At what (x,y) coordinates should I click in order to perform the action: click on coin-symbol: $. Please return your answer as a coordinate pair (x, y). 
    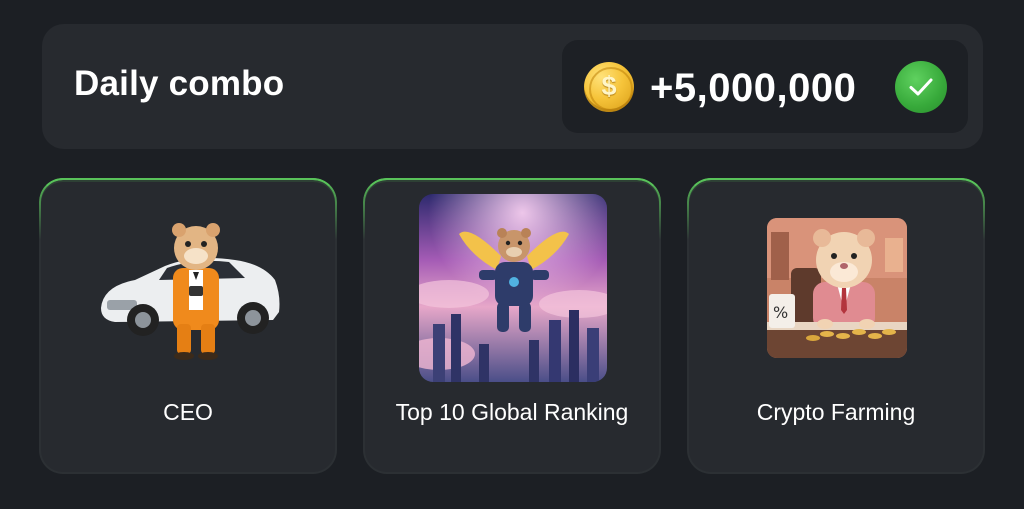
    Looking at the image, I should click on (609, 86).